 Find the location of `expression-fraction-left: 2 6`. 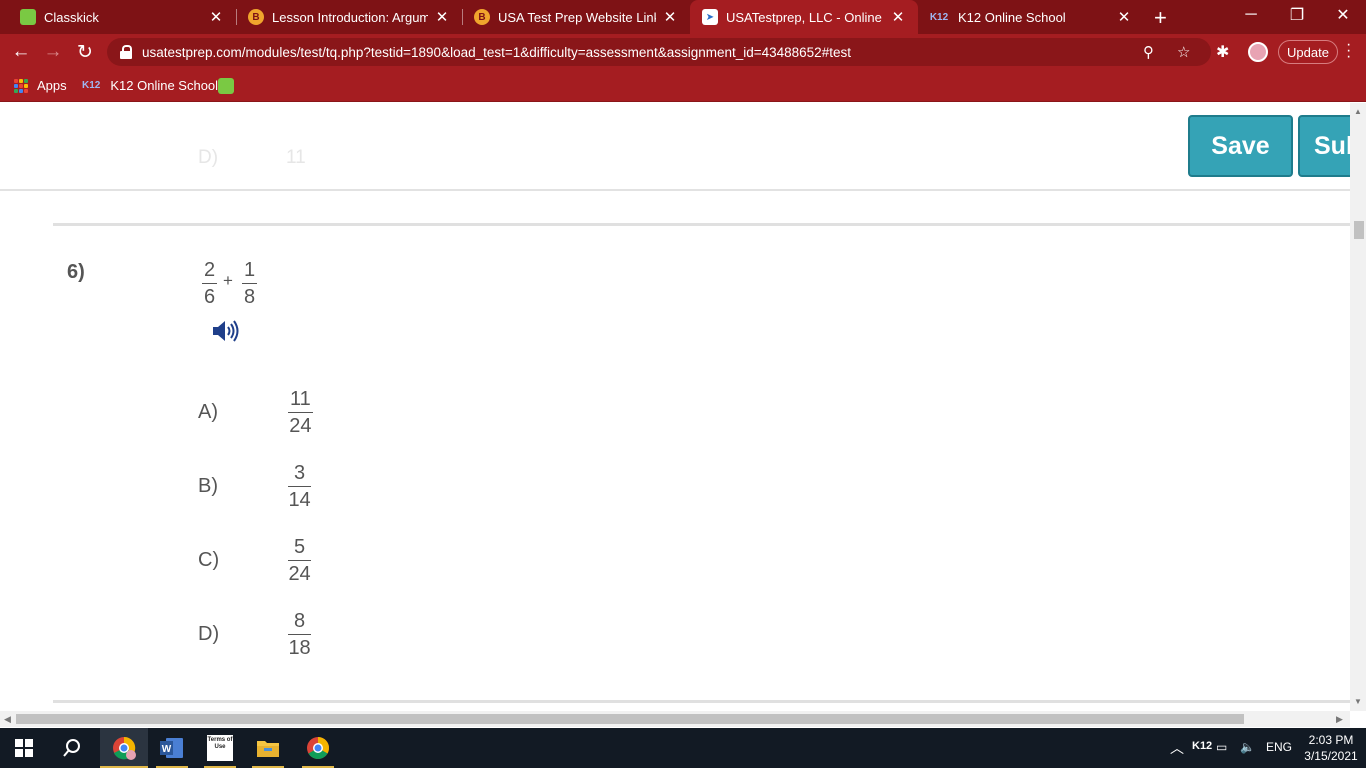

expression-fraction-left: 2 6 is located at coordinates (210, 283).